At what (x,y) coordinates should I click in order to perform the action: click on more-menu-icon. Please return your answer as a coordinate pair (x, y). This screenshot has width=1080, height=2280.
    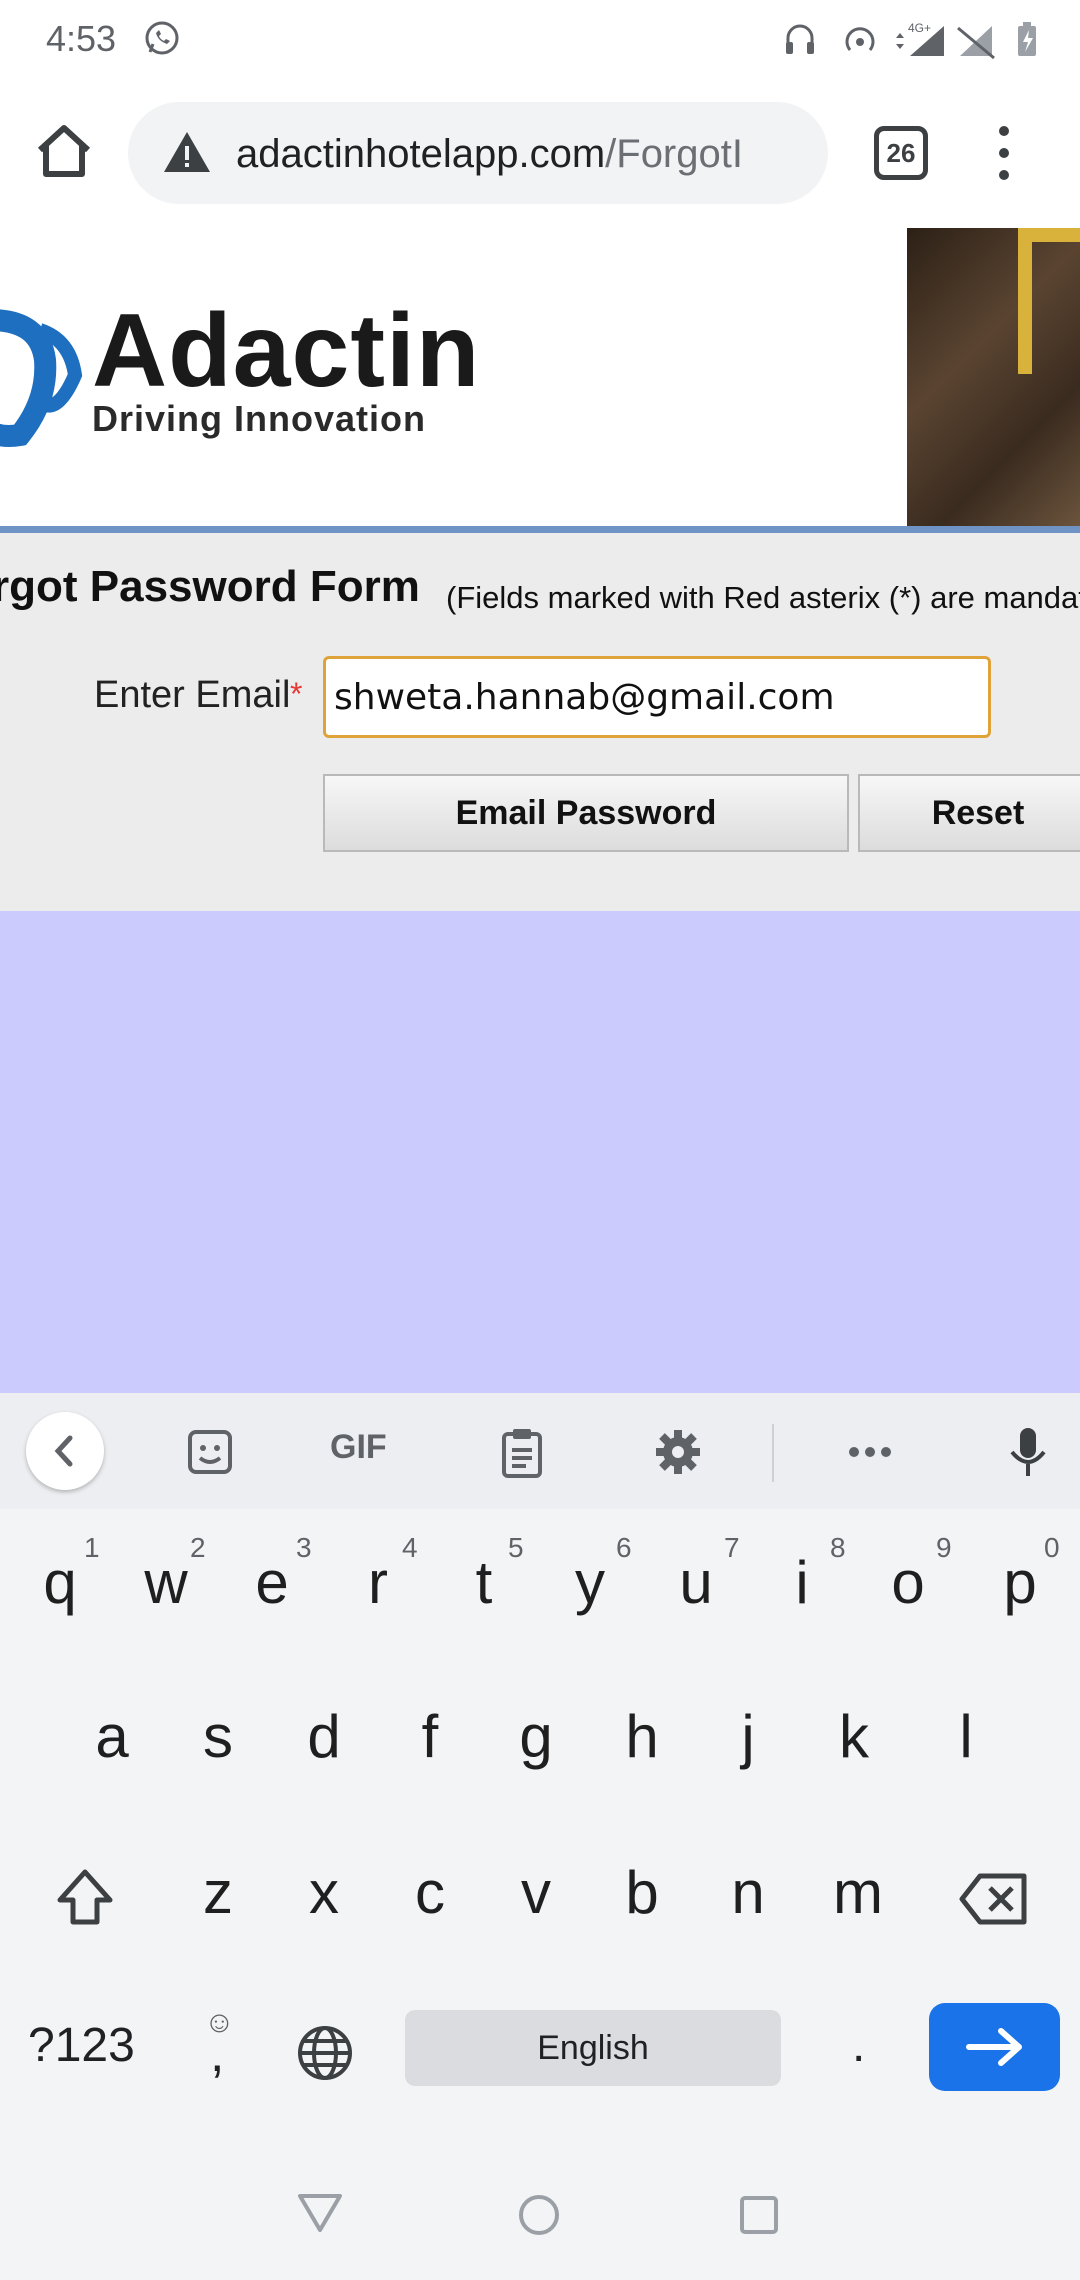
    Looking at the image, I should click on (1004, 153).